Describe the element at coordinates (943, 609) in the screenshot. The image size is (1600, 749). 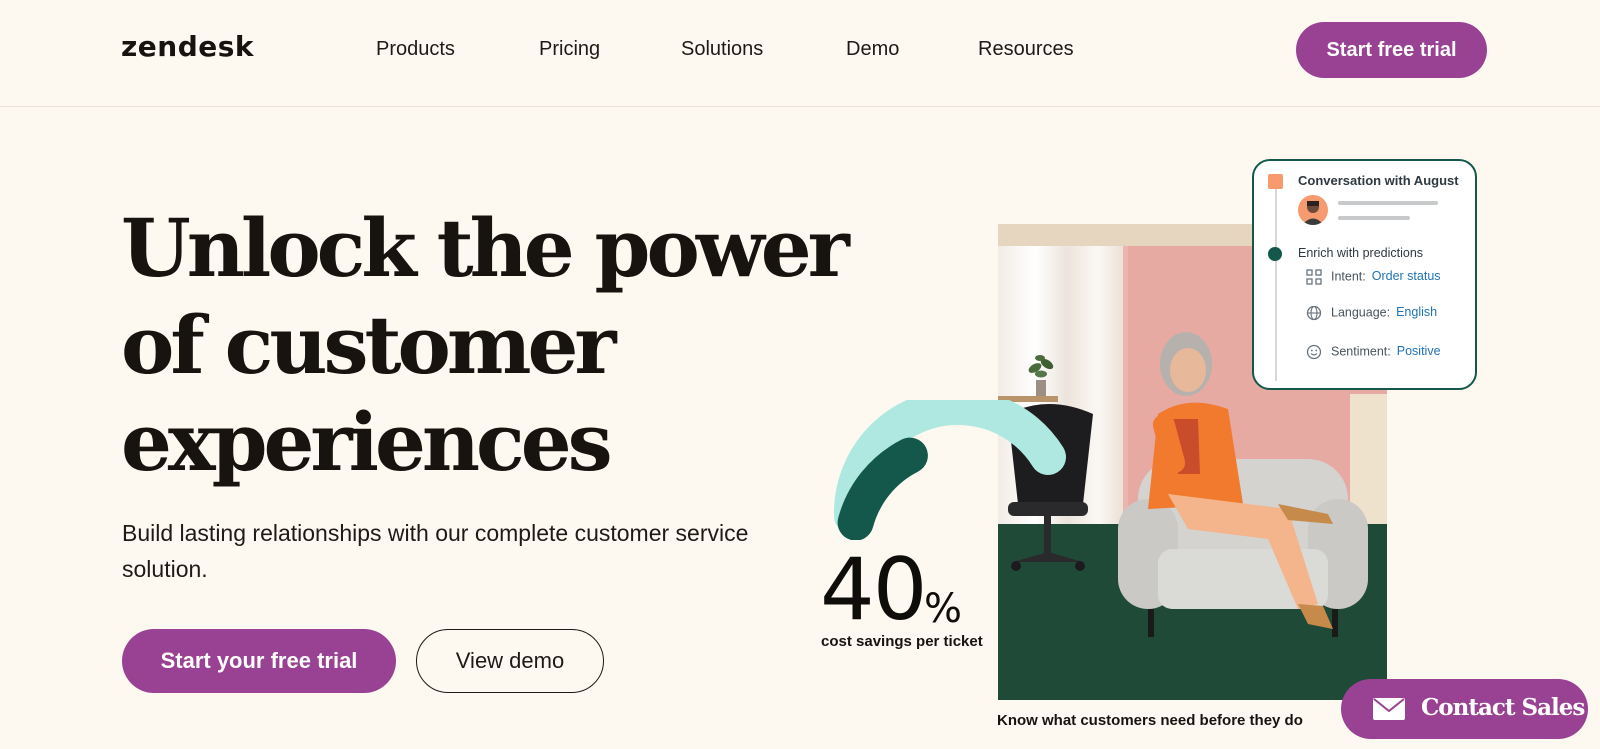
I see `stat-unit: %` at that location.